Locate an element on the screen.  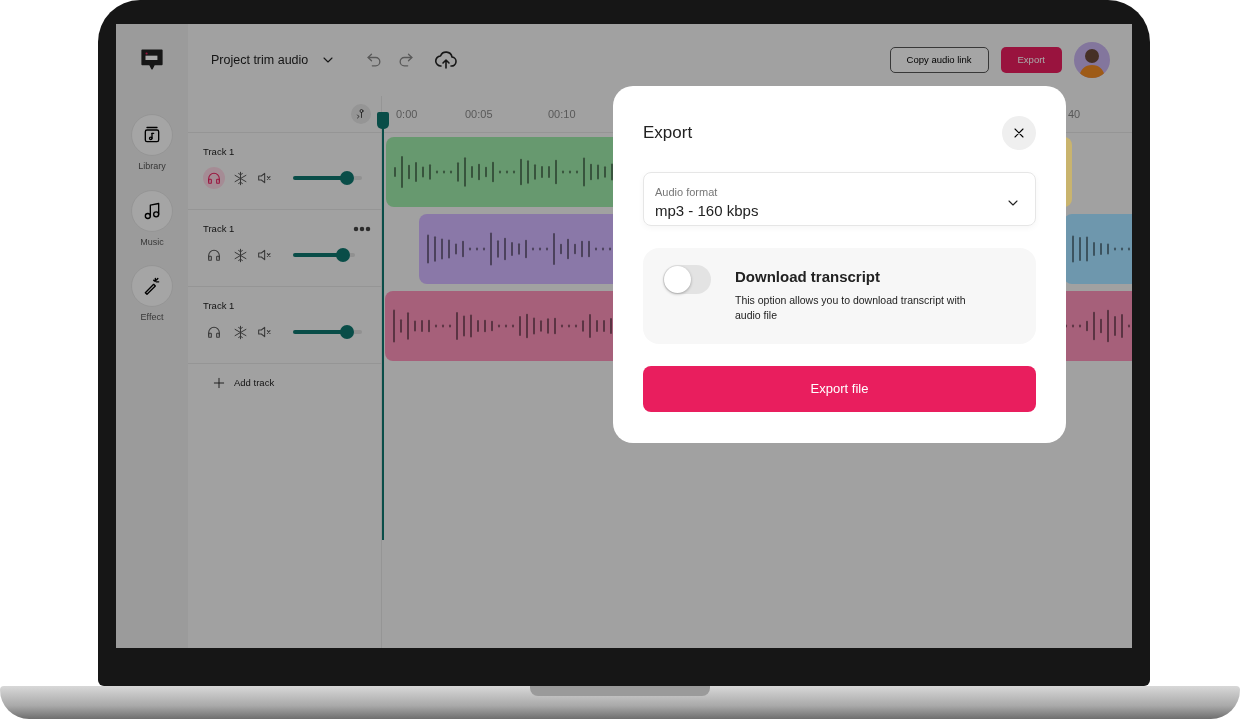
avatar is located at coordinates (1092, 60).